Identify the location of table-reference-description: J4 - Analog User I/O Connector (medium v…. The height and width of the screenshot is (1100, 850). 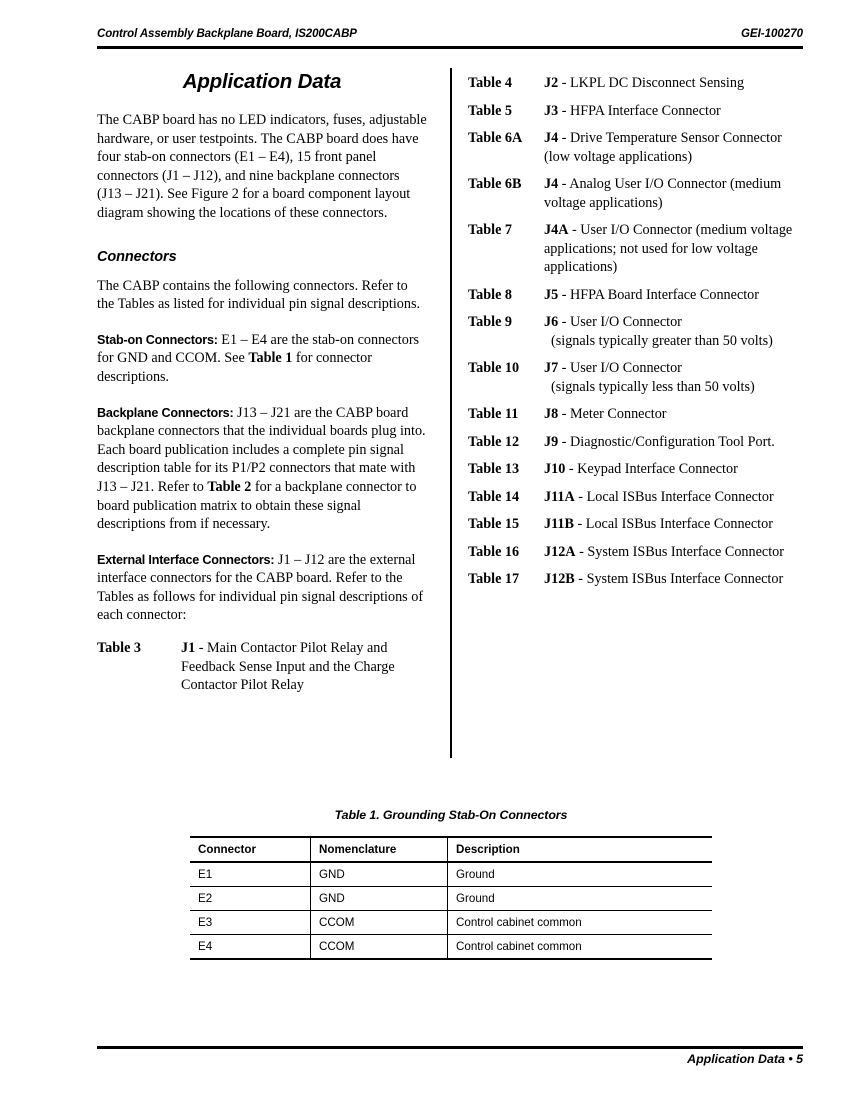
(673, 193).